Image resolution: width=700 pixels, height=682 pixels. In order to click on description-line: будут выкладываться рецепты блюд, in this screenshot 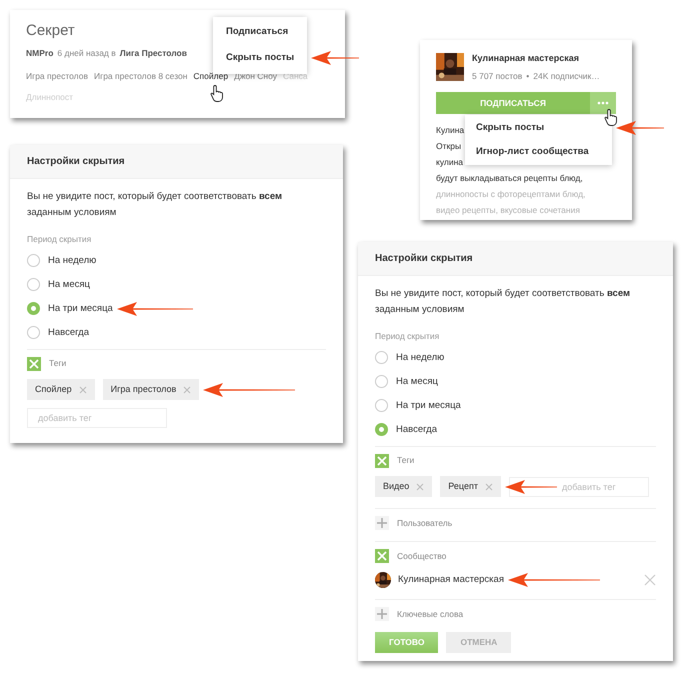, I will do `click(509, 179)`.